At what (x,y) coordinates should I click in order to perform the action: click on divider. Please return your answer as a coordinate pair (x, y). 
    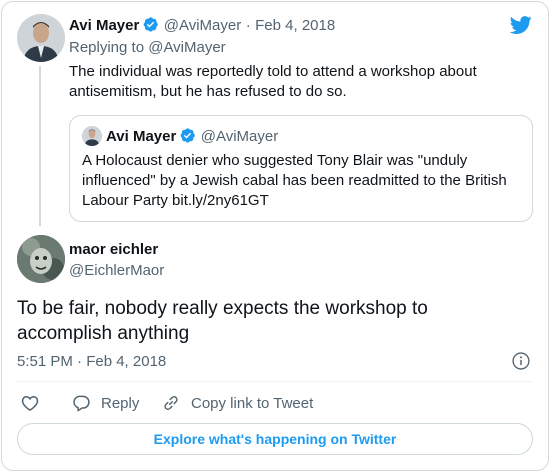
    Looking at the image, I should click on (274, 381).